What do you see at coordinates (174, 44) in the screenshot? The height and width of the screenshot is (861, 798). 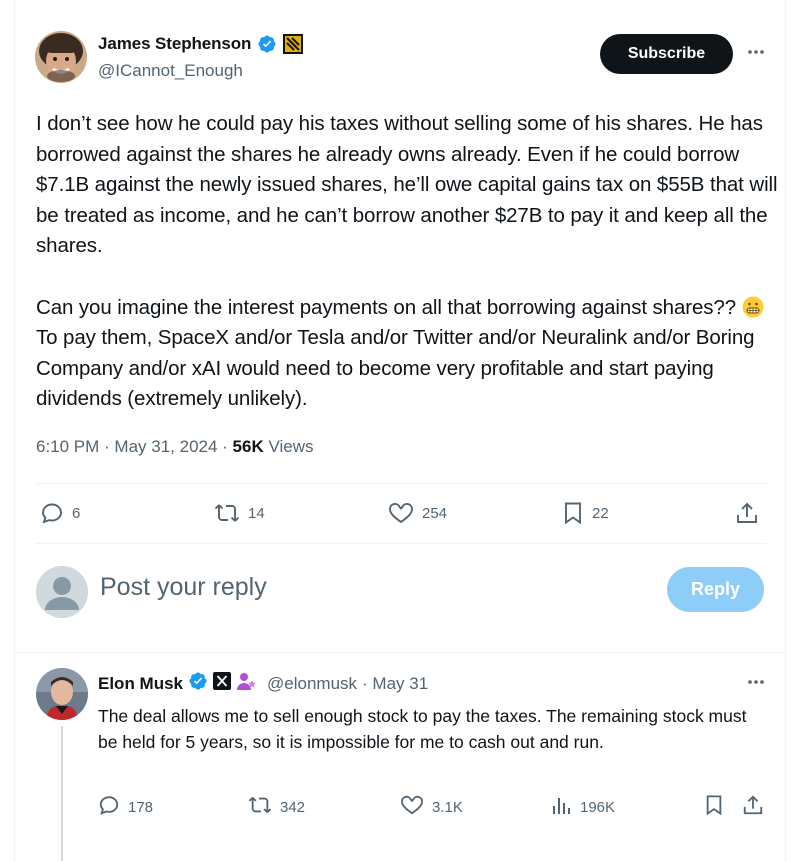 I see `author-name: James Stephenson` at bounding box center [174, 44].